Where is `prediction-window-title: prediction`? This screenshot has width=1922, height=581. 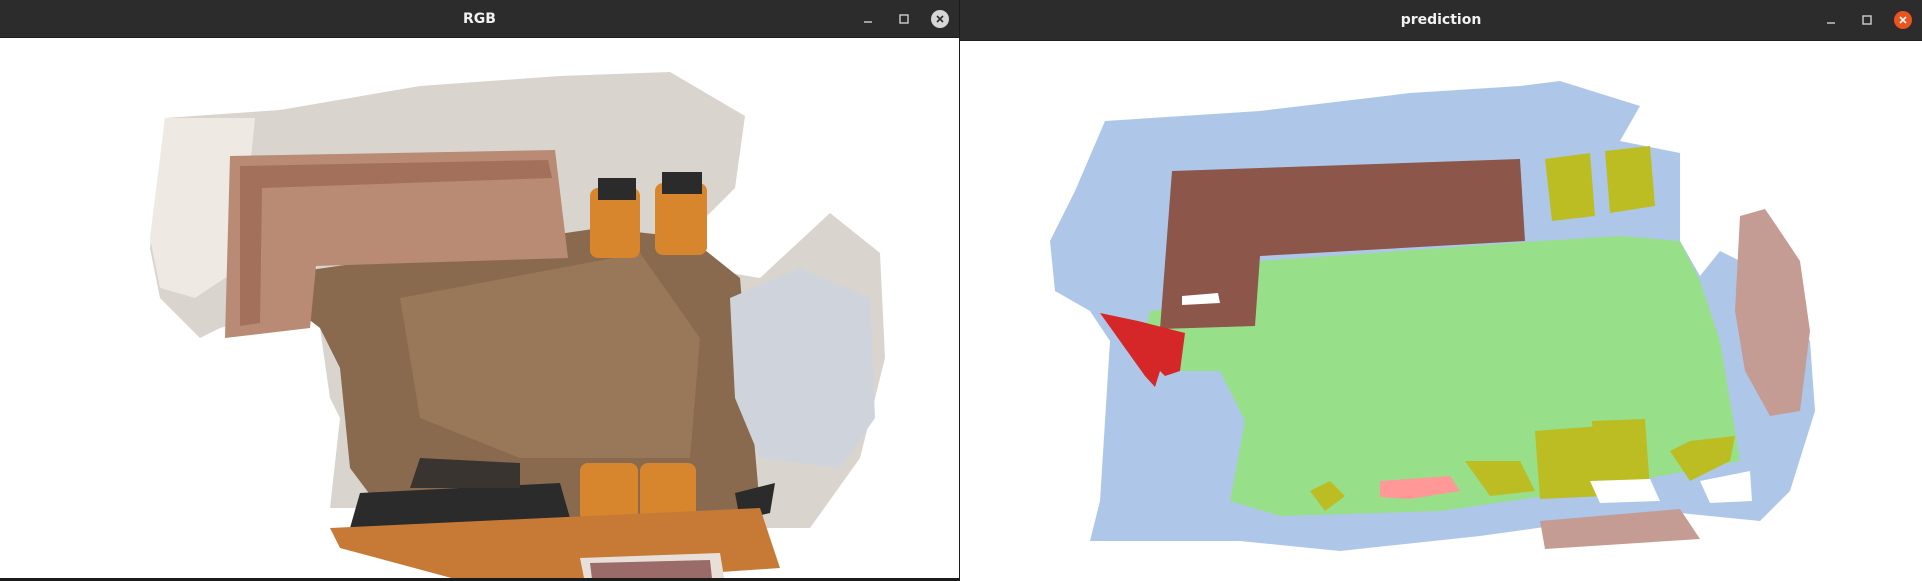 prediction-window-title: prediction is located at coordinates (1441, 20).